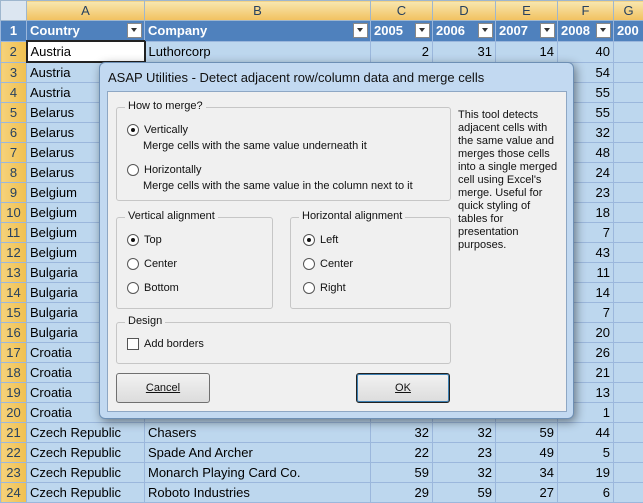  Describe the element at coordinates (527, 473) in the screenshot. I see `cell: 34` at that location.